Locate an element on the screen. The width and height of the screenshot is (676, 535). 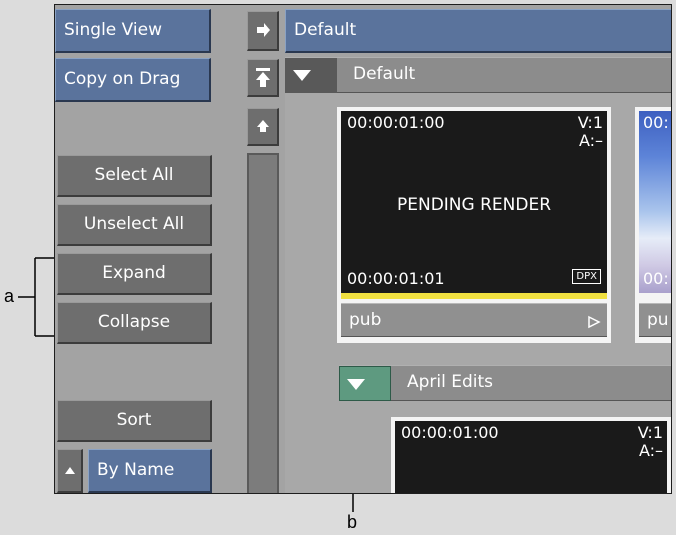
scroll-top-button is located at coordinates (263, 78).